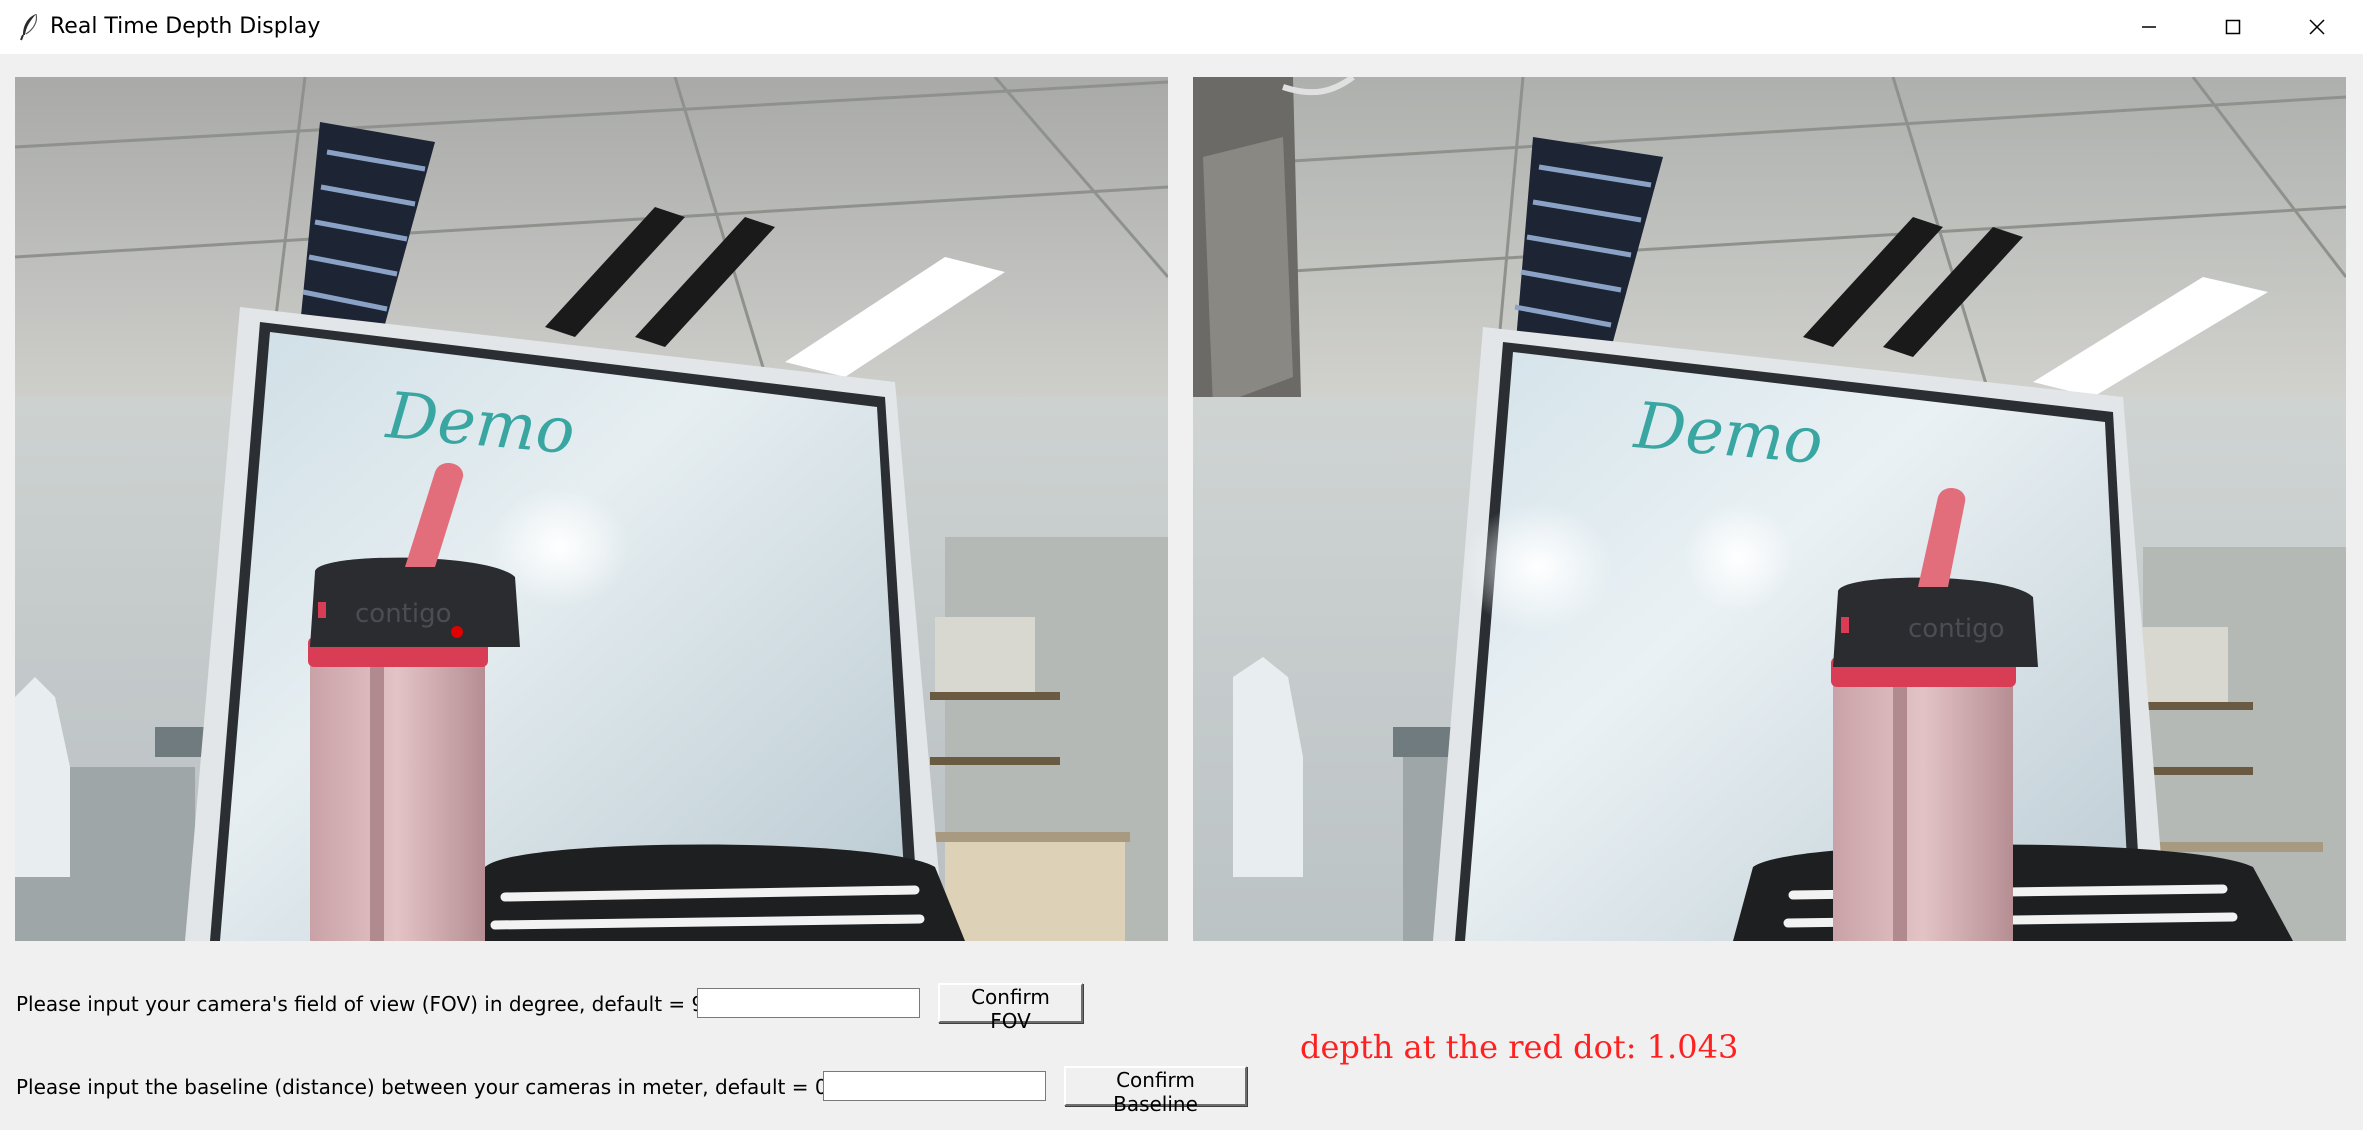 The height and width of the screenshot is (1130, 2363). What do you see at coordinates (1155, 1091) in the screenshot?
I see `confirm-baseline-button: Confirm Baseline` at bounding box center [1155, 1091].